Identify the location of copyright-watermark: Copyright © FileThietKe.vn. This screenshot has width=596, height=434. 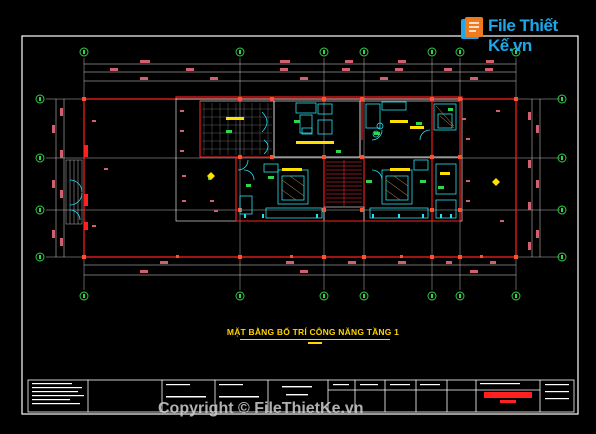
(261, 408).